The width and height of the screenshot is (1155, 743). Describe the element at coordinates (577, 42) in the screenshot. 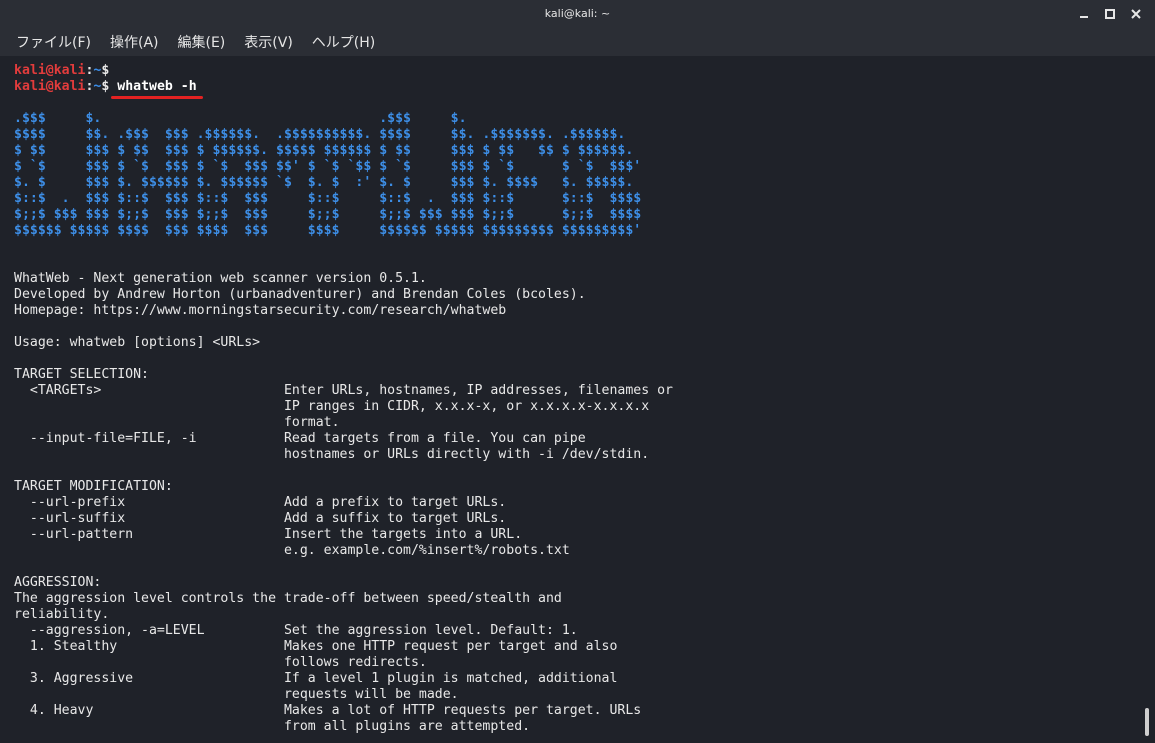

I see `menu-bar: ファイル(F) 操作(A) 編集(E) 表示(V) ヘルプ(H)` at that location.